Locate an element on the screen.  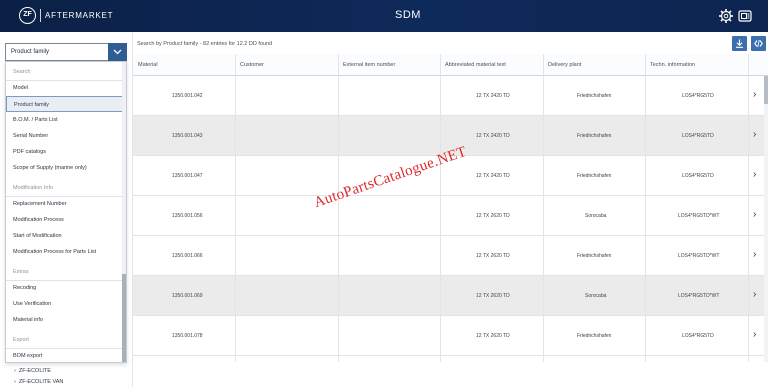
dropdown-item-material-info: Material info is located at coordinates (65, 320).